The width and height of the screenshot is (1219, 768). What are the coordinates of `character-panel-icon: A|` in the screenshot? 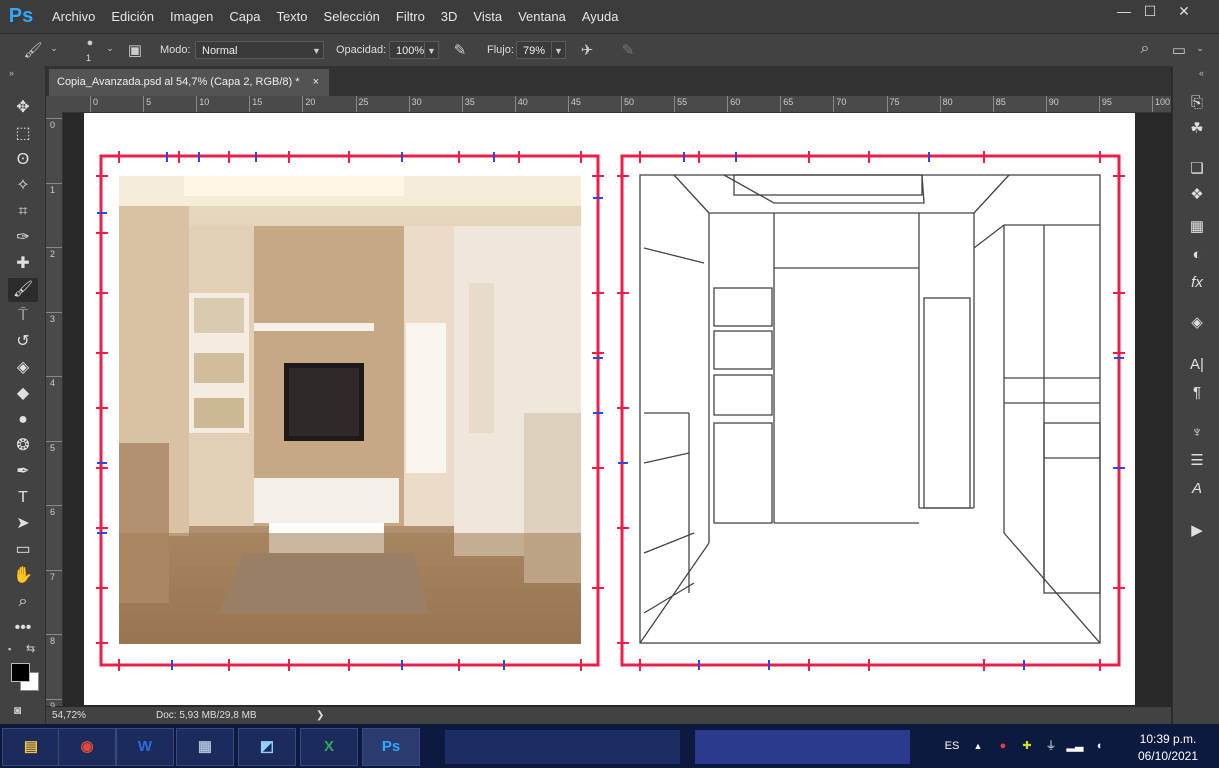 It's located at (1197, 365).